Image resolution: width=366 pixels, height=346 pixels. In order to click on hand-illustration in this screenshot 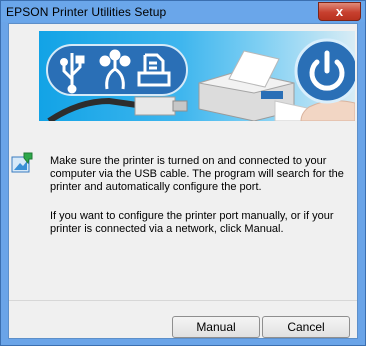, I will do `click(327, 110)`.